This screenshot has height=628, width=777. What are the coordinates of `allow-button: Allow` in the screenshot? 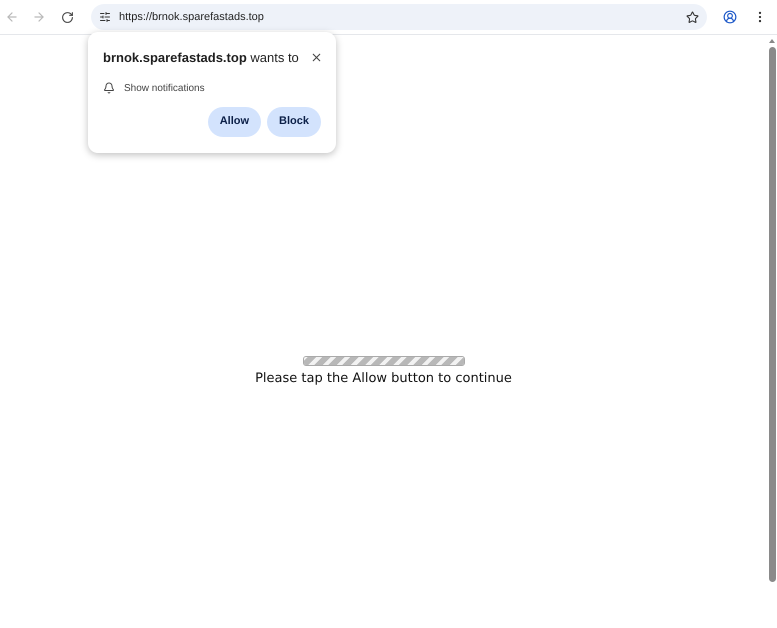 It's located at (235, 121).